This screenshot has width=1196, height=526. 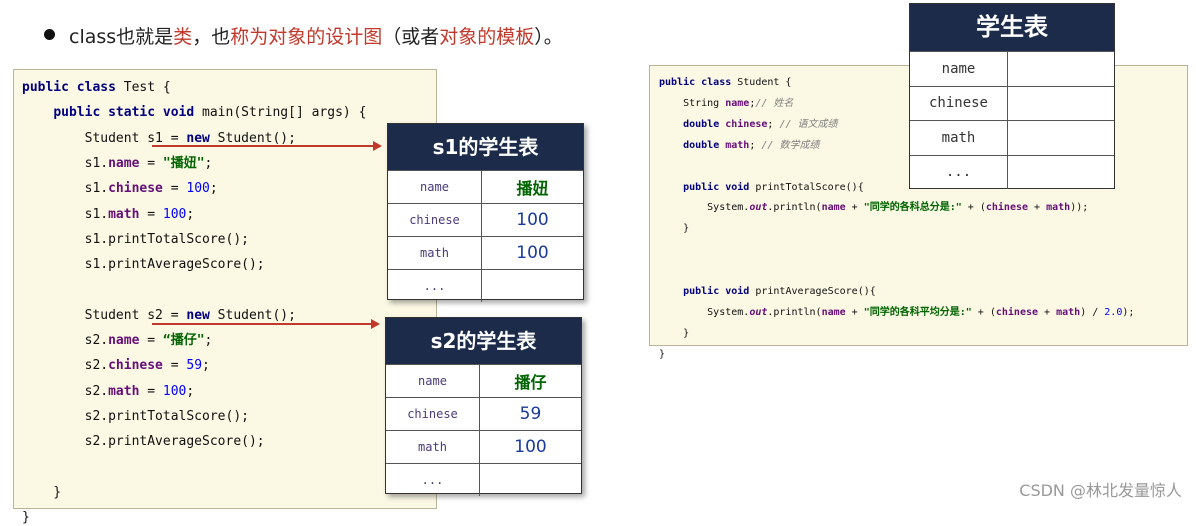 What do you see at coordinates (143, 442) in the screenshot?
I see `code-line: s2.printAverageScore();` at bounding box center [143, 442].